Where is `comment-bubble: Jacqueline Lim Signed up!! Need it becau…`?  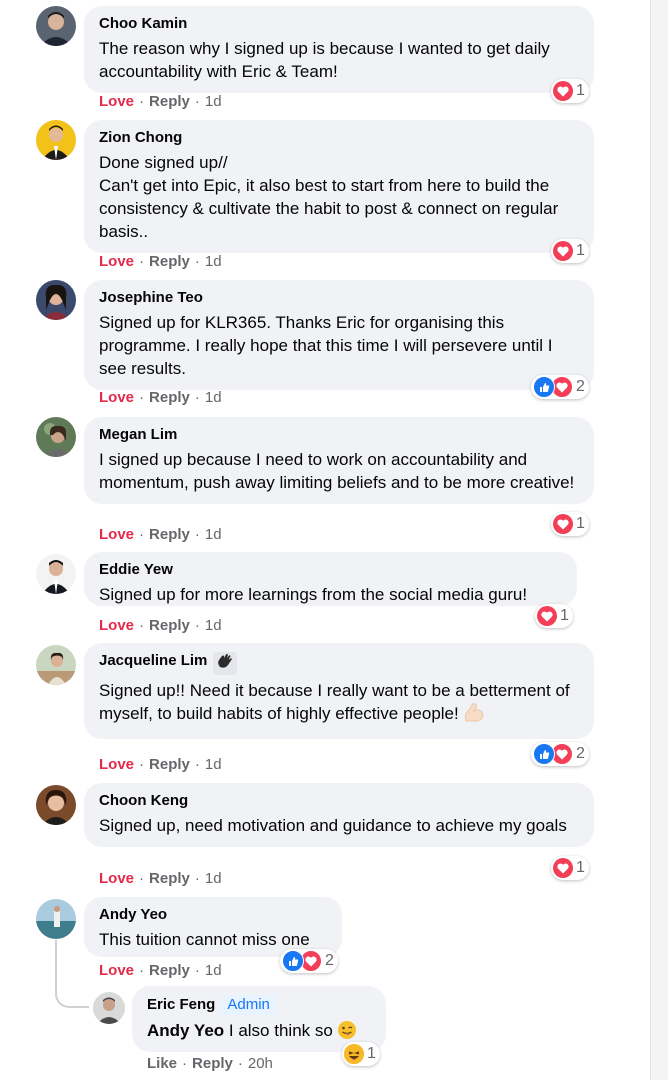 comment-bubble: Jacqueline Lim Signed up!! Need it becau… is located at coordinates (339, 691).